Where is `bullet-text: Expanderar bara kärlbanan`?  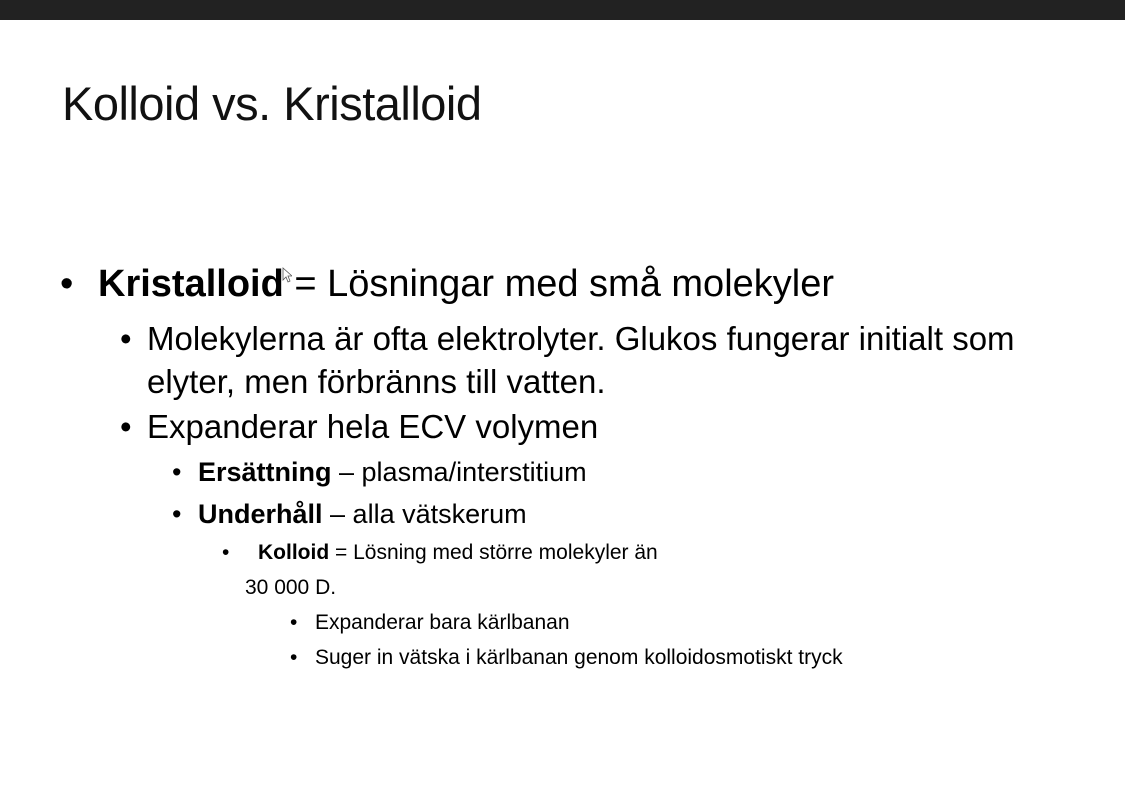 bullet-text: Expanderar bara kärlbanan is located at coordinates (442, 622).